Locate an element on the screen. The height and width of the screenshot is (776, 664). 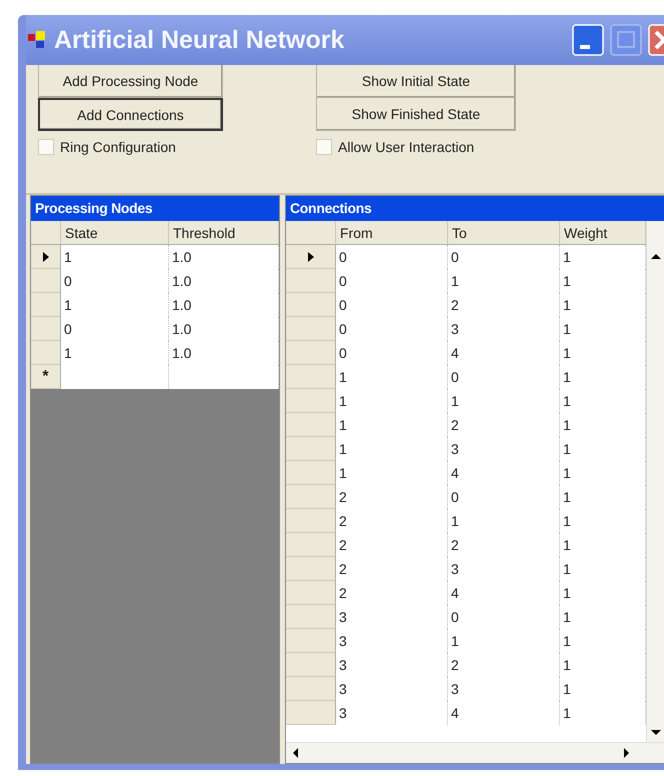
action-button: Show Initial State is located at coordinates (416, 81).